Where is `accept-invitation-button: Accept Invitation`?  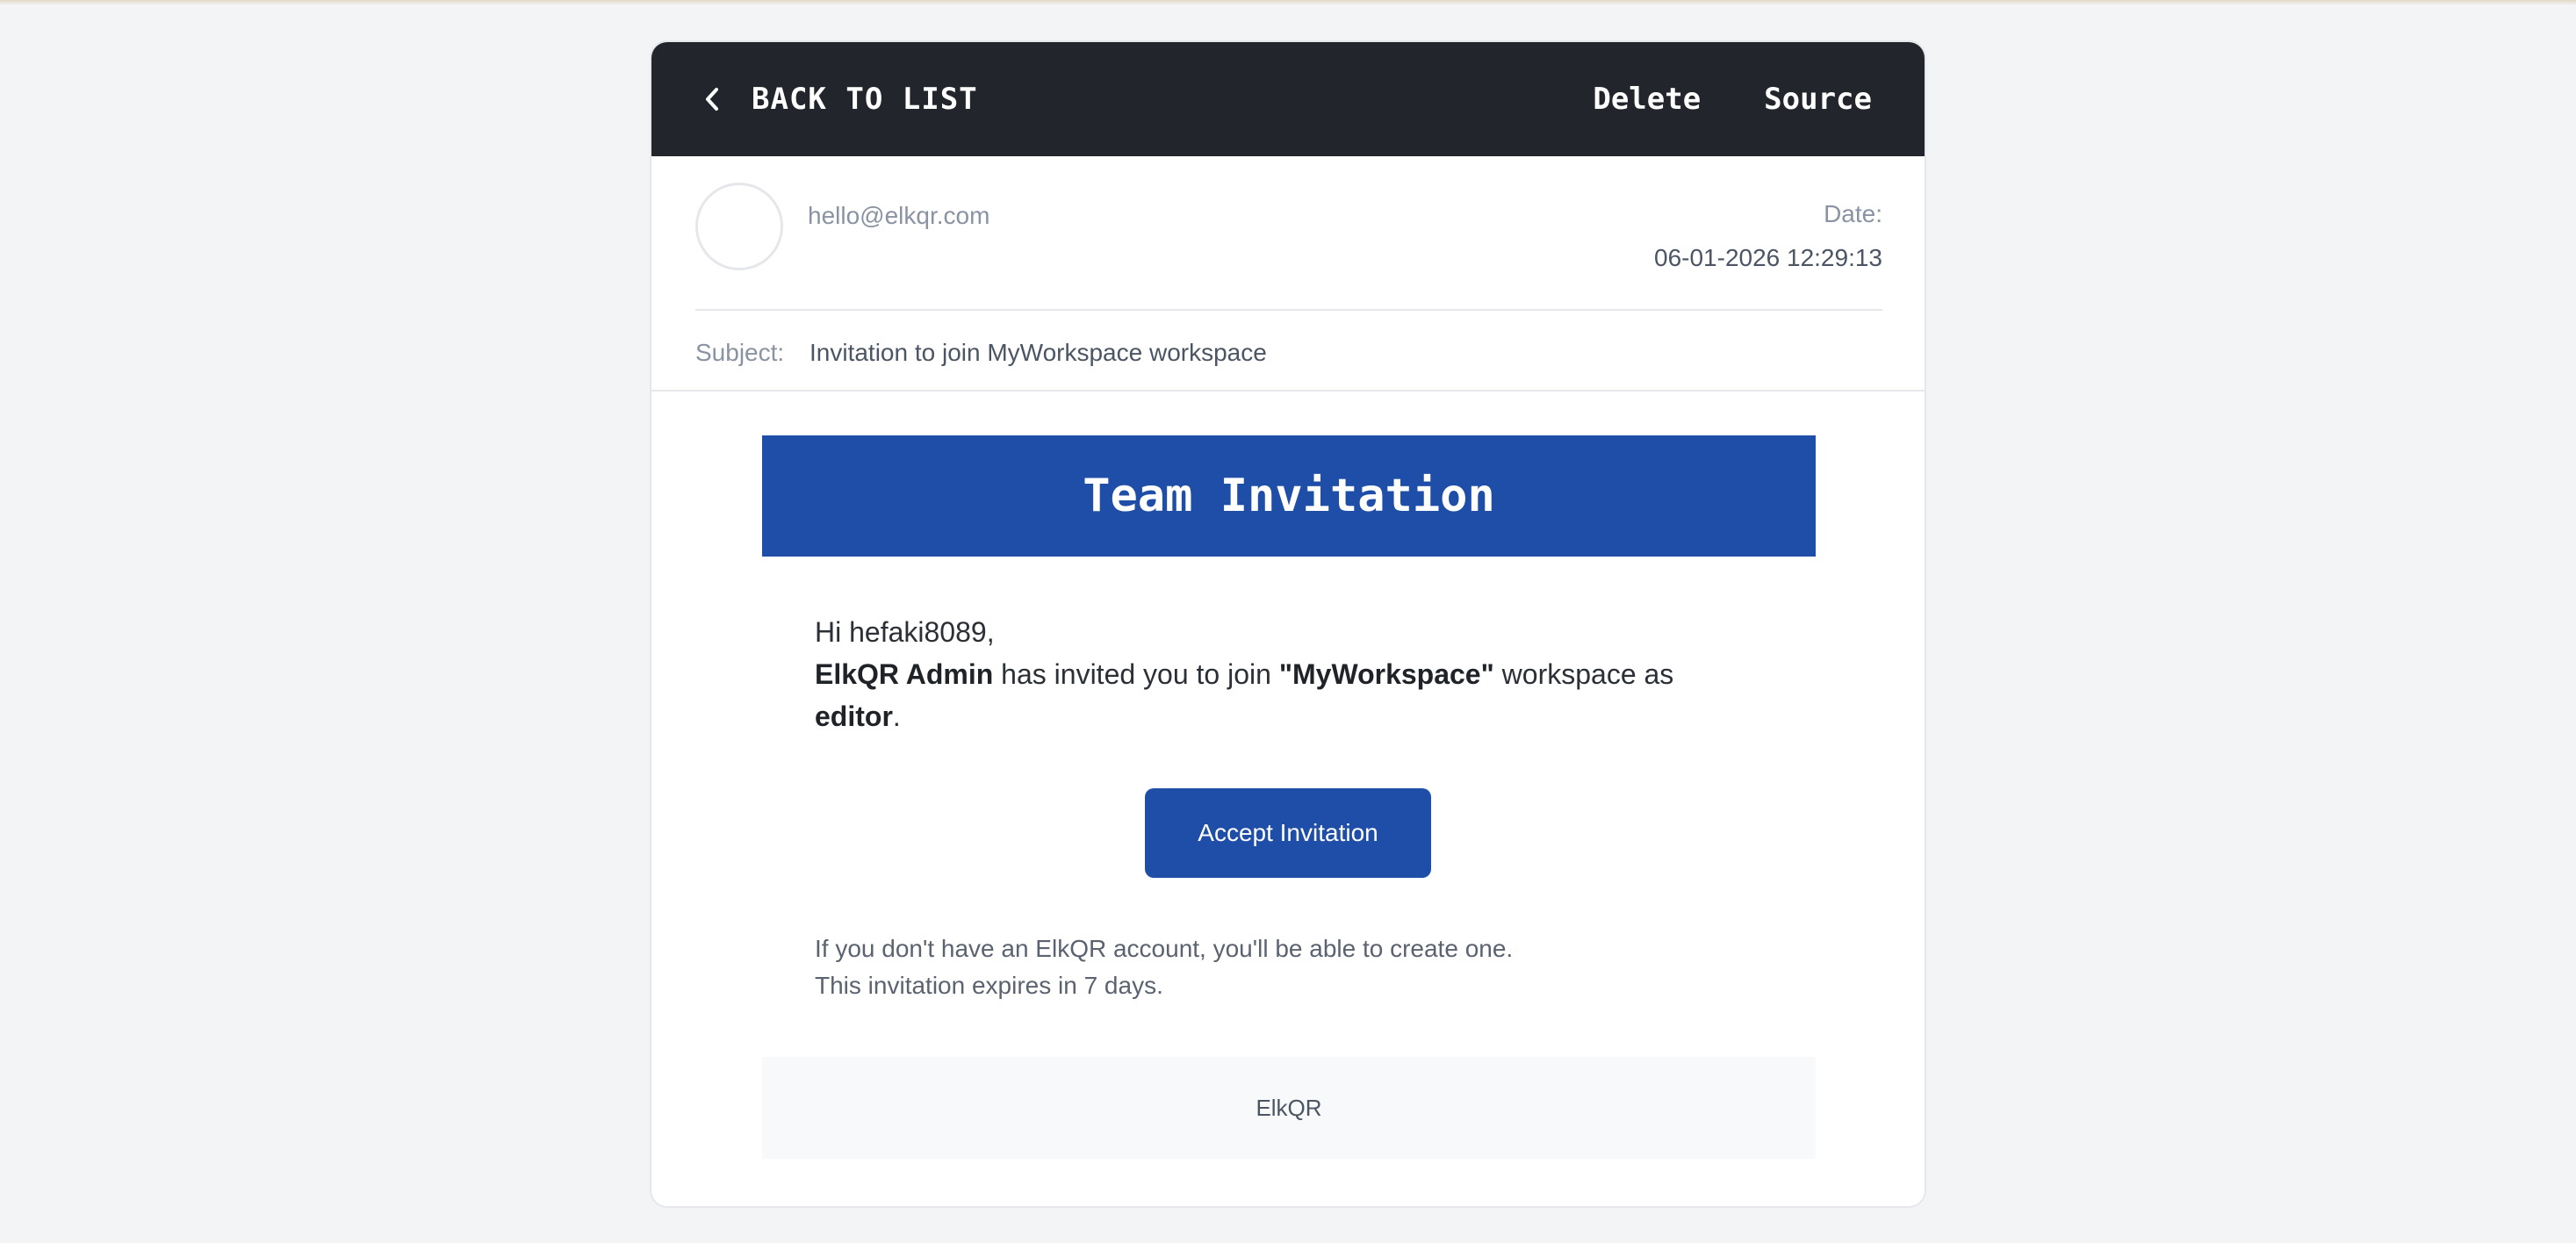 accept-invitation-button: Accept Invitation is located at coordinates (1288, 833).